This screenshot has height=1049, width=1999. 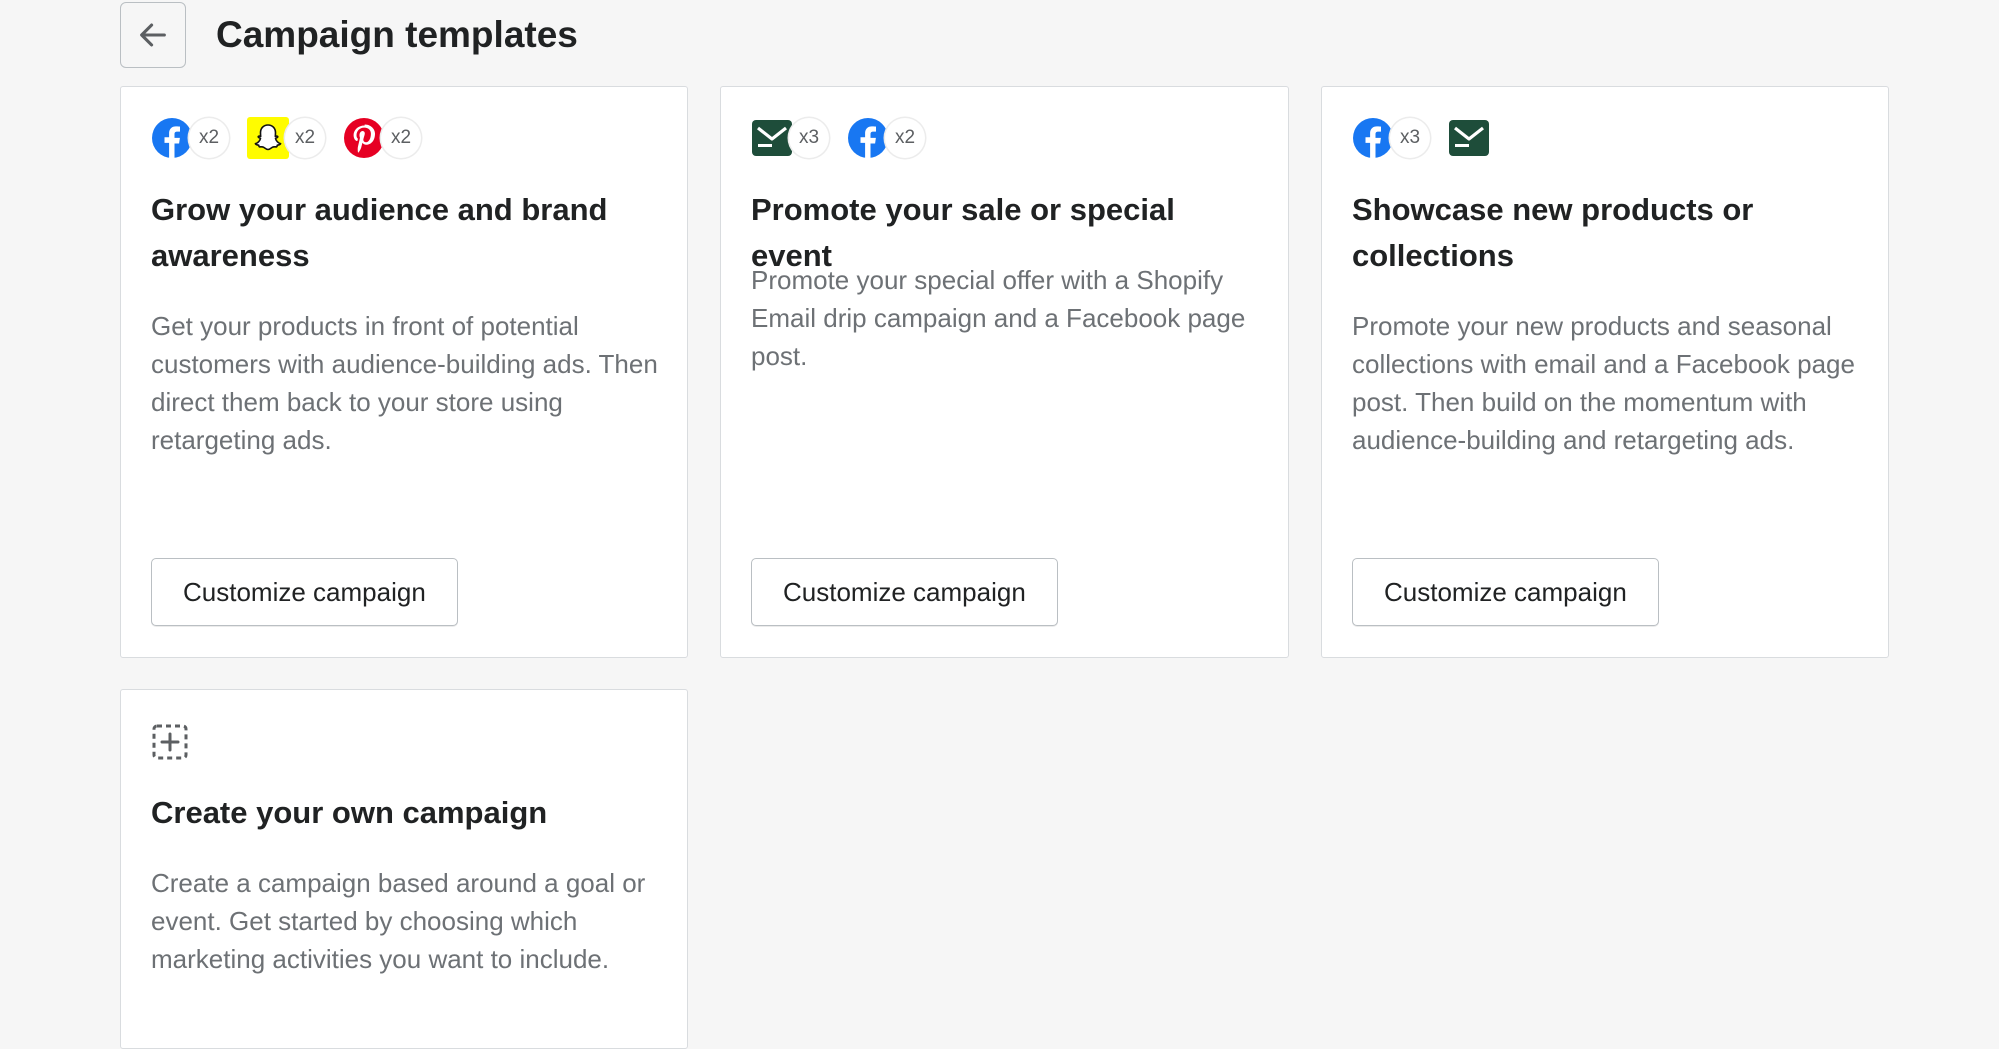 I want to click on add-dashed-square-icon, so click(x=171, y=743).